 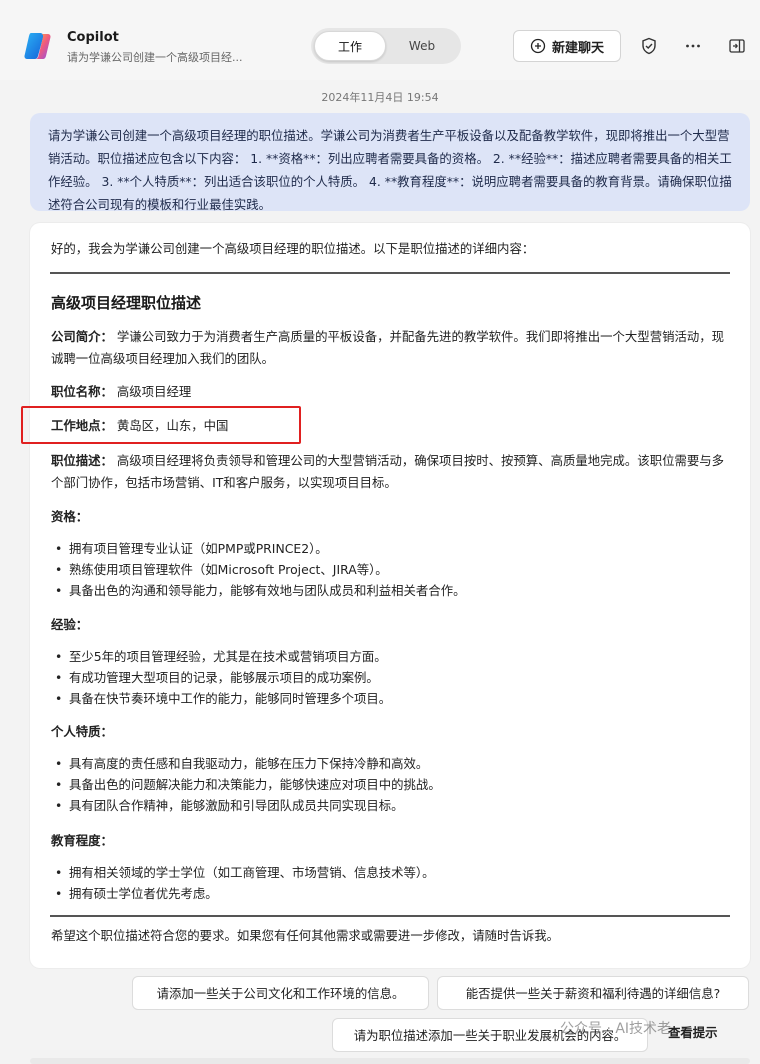 What do you see at coordinates (221, 698) in the screenshot?
I see `list-item: 具备在快节奏环境中工作的能力，能够同时管理多个项目。` at bounding box center [221, 698].